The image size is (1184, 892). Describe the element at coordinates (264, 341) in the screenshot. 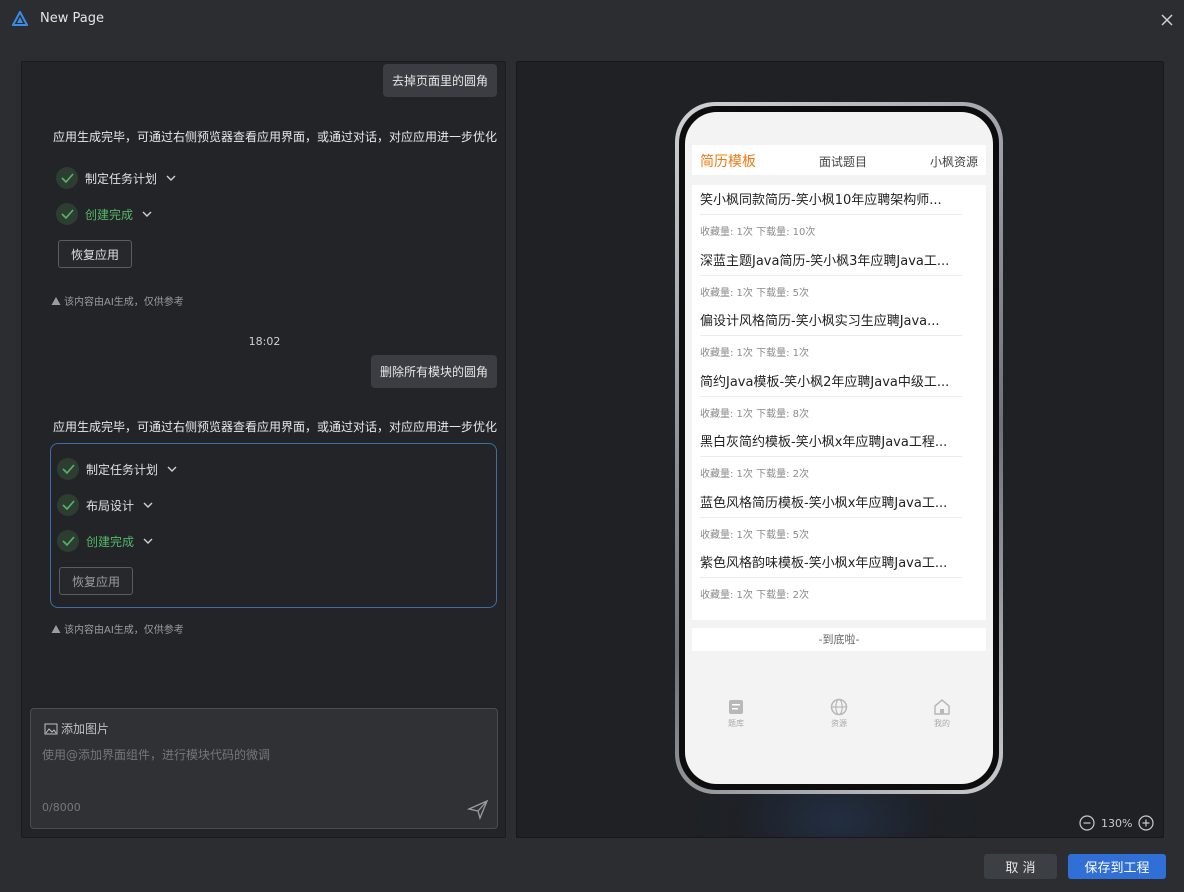

I see `timestamp: 18:02` at that location.